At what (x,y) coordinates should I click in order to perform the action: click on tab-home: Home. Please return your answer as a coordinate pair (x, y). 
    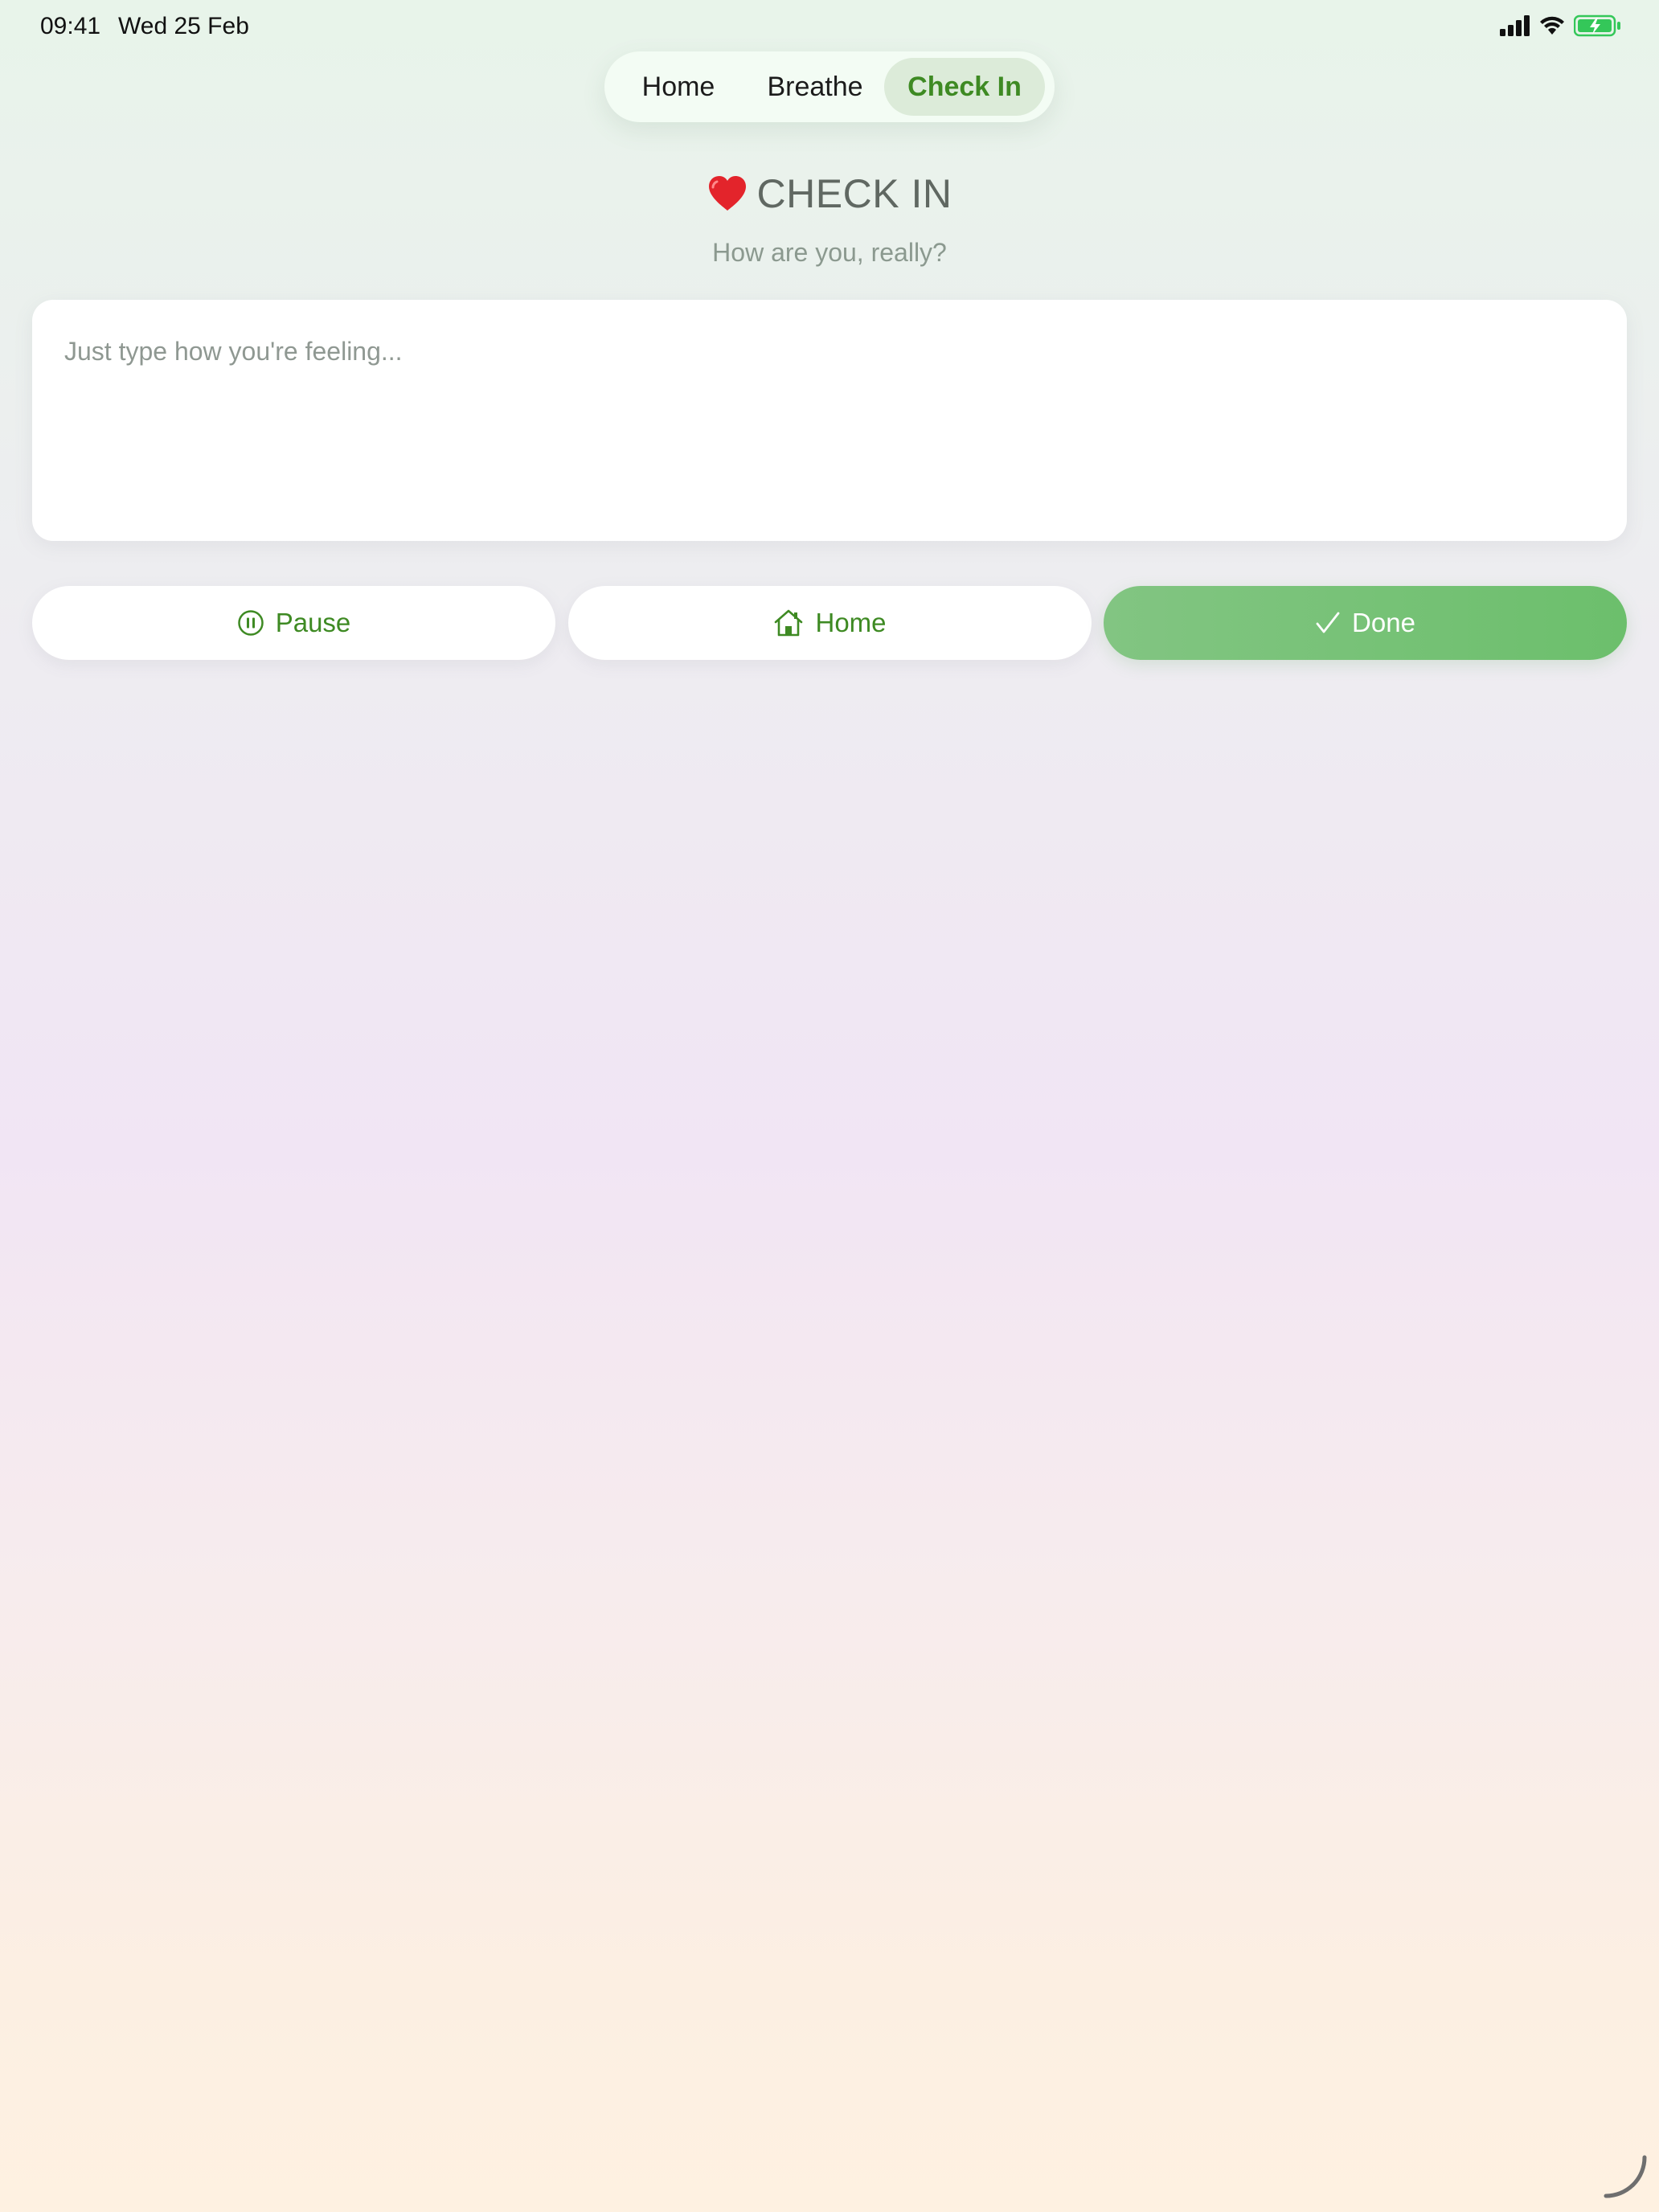
    Looking at the image, I should click on (678, 87).